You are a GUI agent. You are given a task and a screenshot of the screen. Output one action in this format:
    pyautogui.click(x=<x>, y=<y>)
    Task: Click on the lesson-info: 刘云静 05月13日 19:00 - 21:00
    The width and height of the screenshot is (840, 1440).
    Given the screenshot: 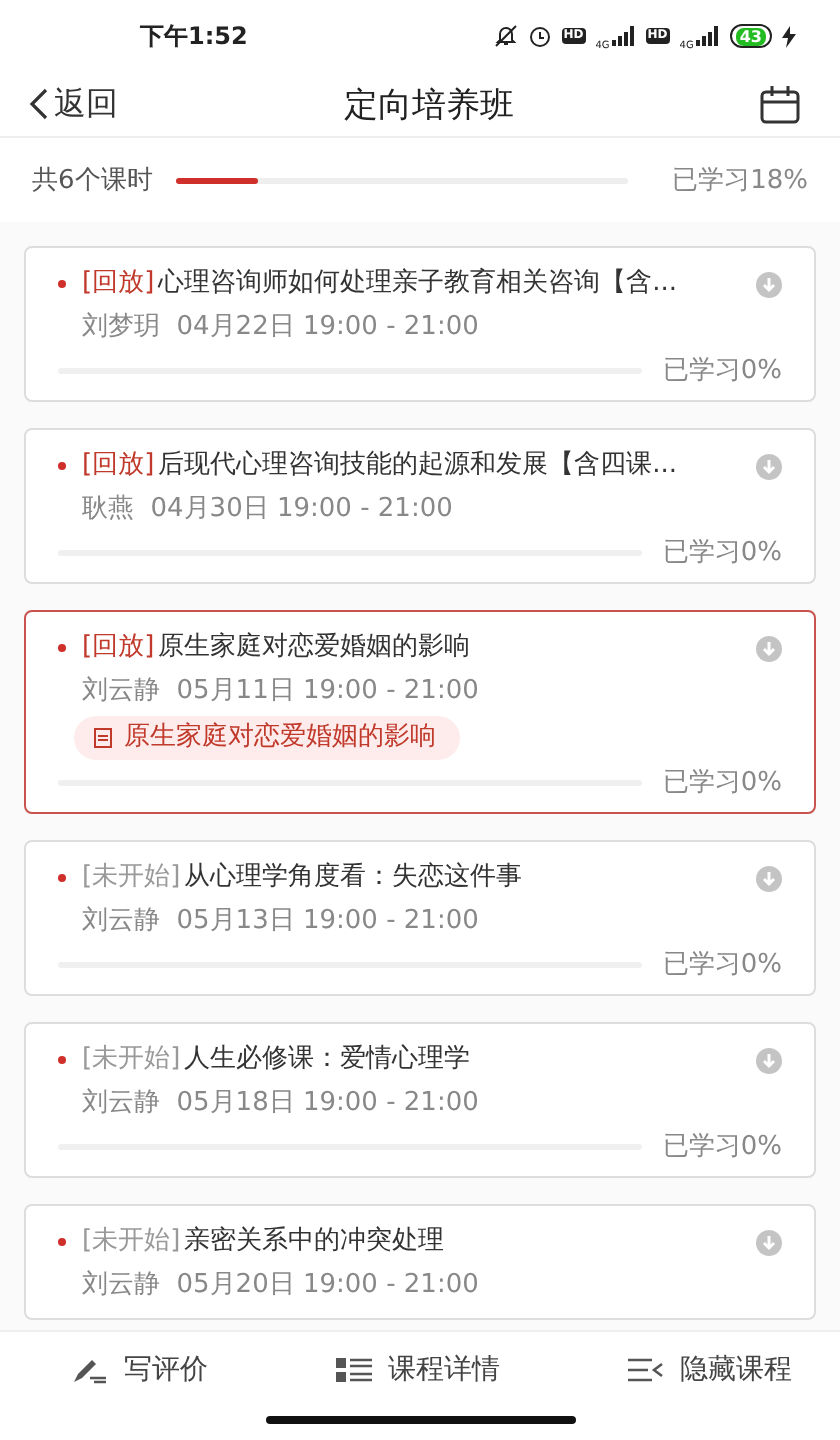 What is the action you would take?
    pyautogui.click(x=280, y=922)
    